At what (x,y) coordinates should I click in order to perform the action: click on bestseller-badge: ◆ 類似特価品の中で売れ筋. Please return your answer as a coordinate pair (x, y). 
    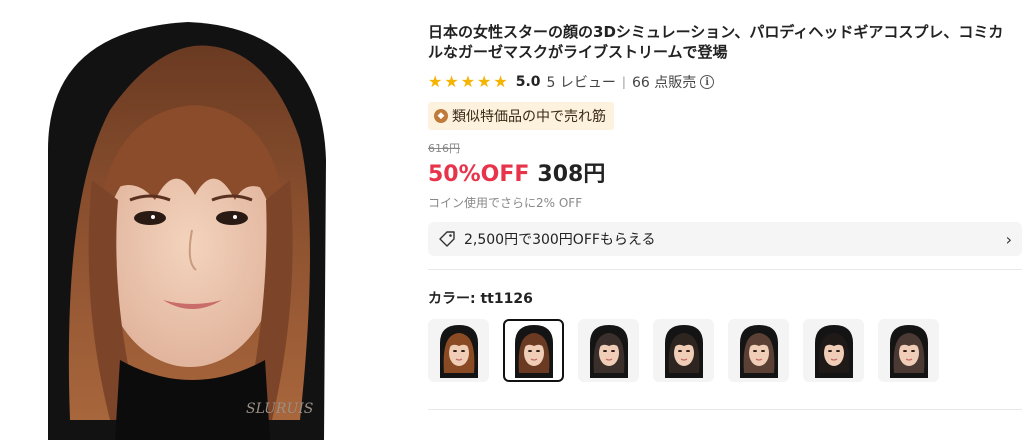
    Looking at the image, I should click on (521, 116).